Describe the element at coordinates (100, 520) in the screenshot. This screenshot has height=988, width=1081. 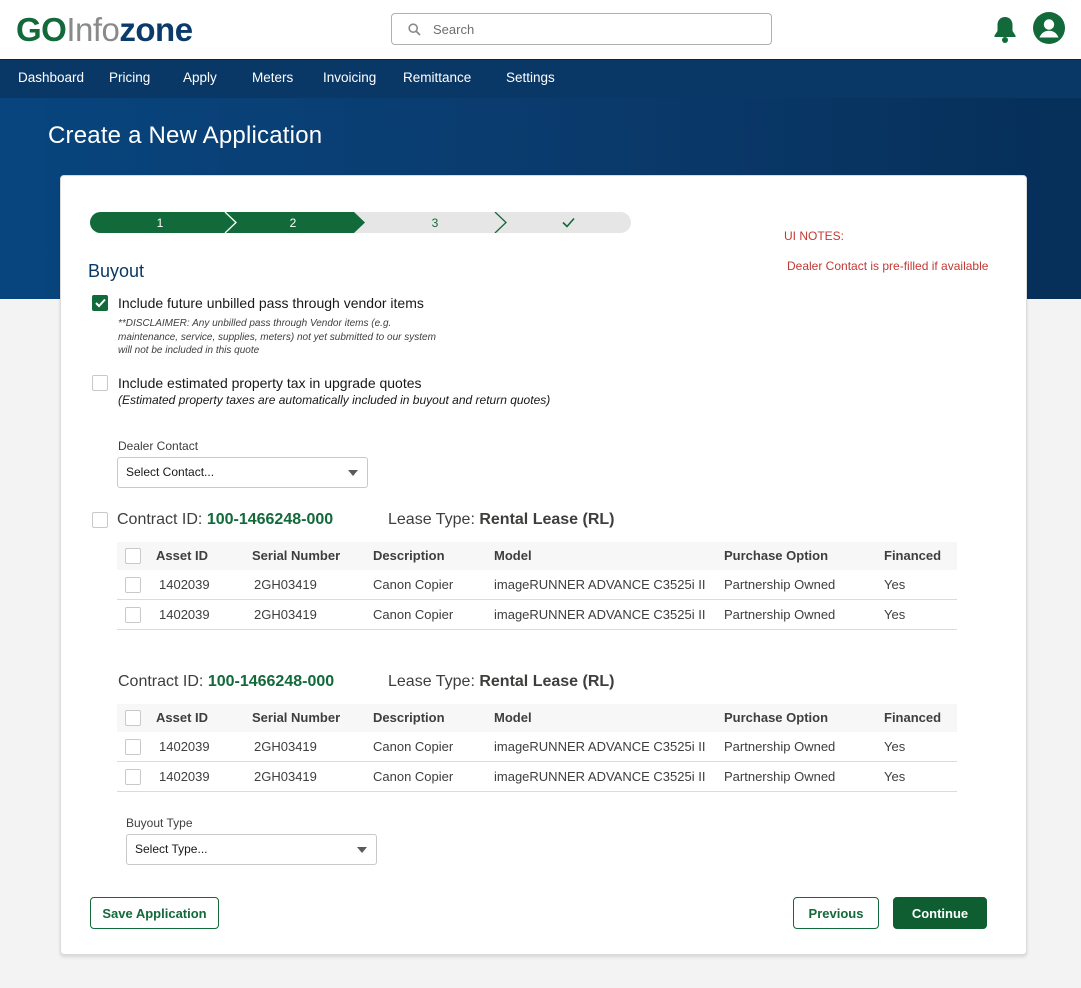
I see `contract-1-checkbox` at that location.